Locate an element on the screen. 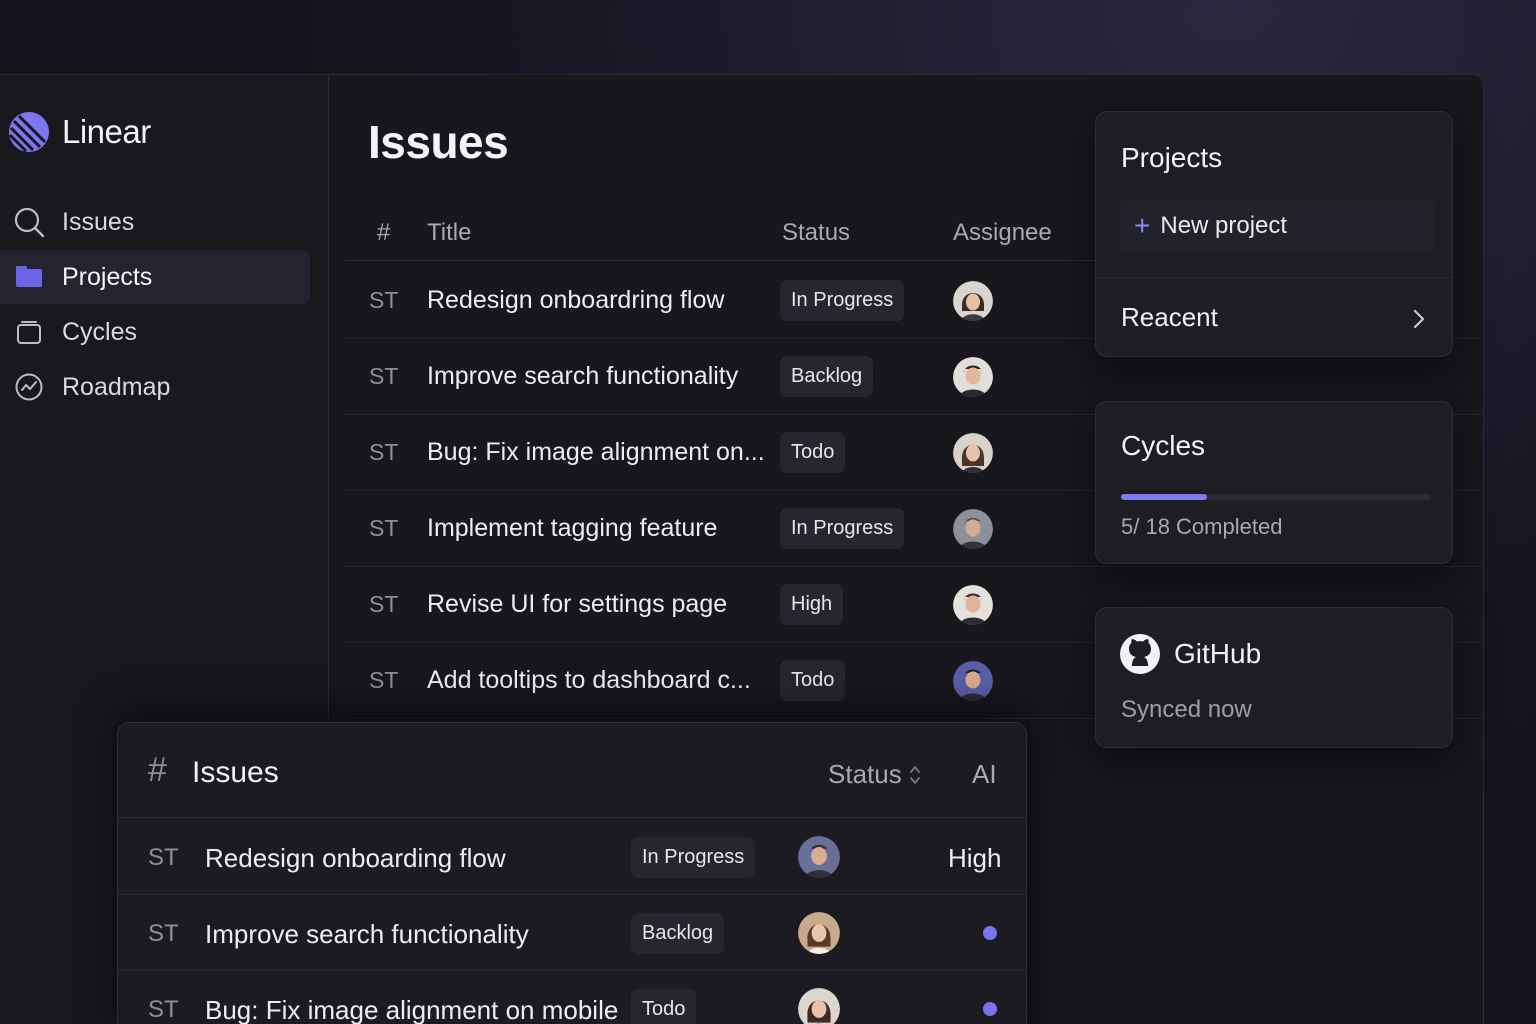  sidebar-item-label: Projects is located at coordinates (107, 276).